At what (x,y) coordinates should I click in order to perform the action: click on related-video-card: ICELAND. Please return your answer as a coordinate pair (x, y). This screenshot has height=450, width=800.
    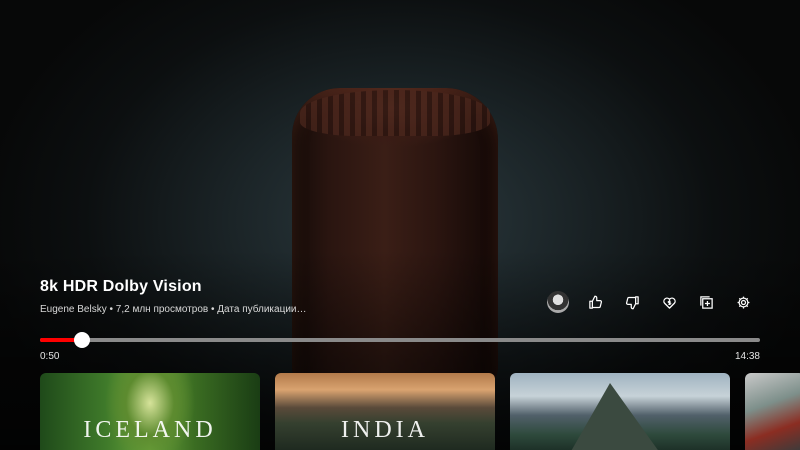
    Looking at the image, I should click on (150, 411).